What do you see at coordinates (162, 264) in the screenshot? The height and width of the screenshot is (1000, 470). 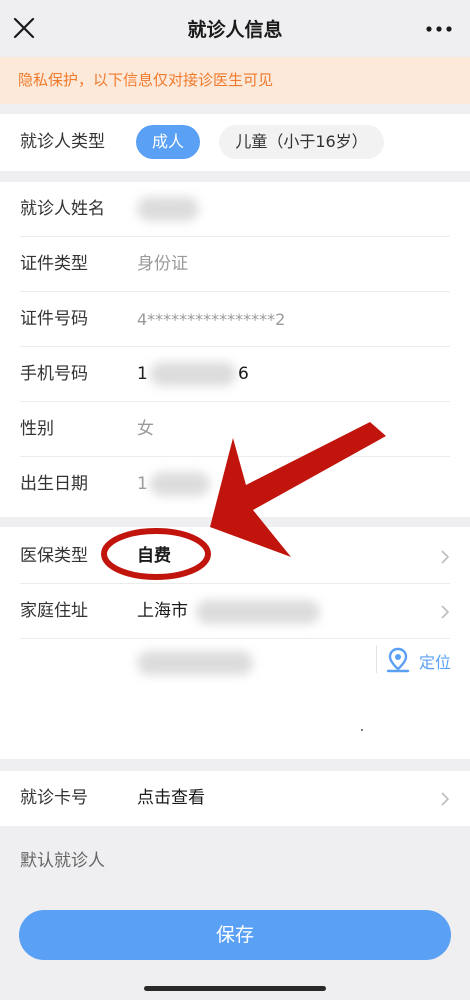 I see `id-type-value: 身份证` at bounding box center [162, 264].